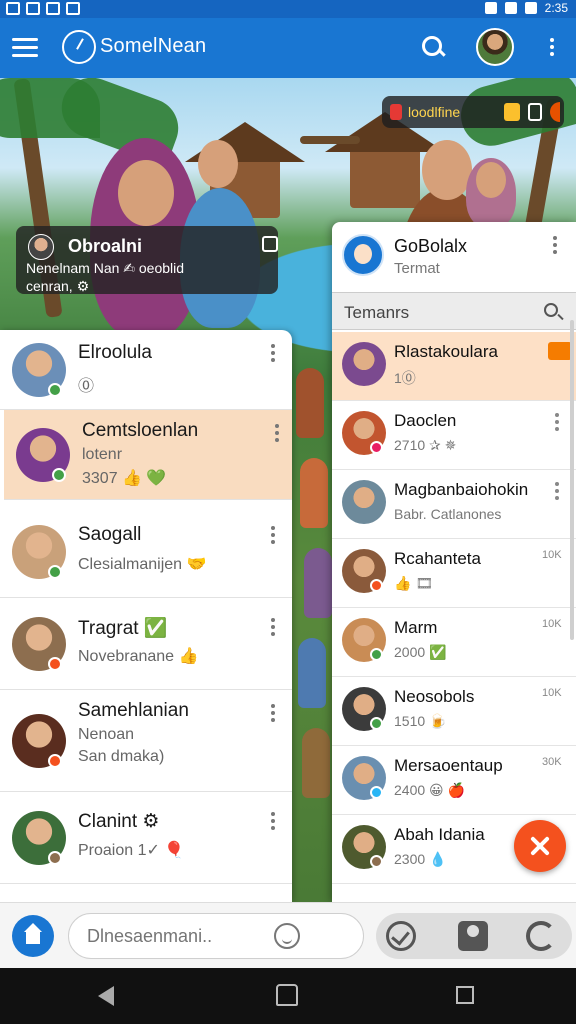  I want to click on menu-icon, so click(25, 48).